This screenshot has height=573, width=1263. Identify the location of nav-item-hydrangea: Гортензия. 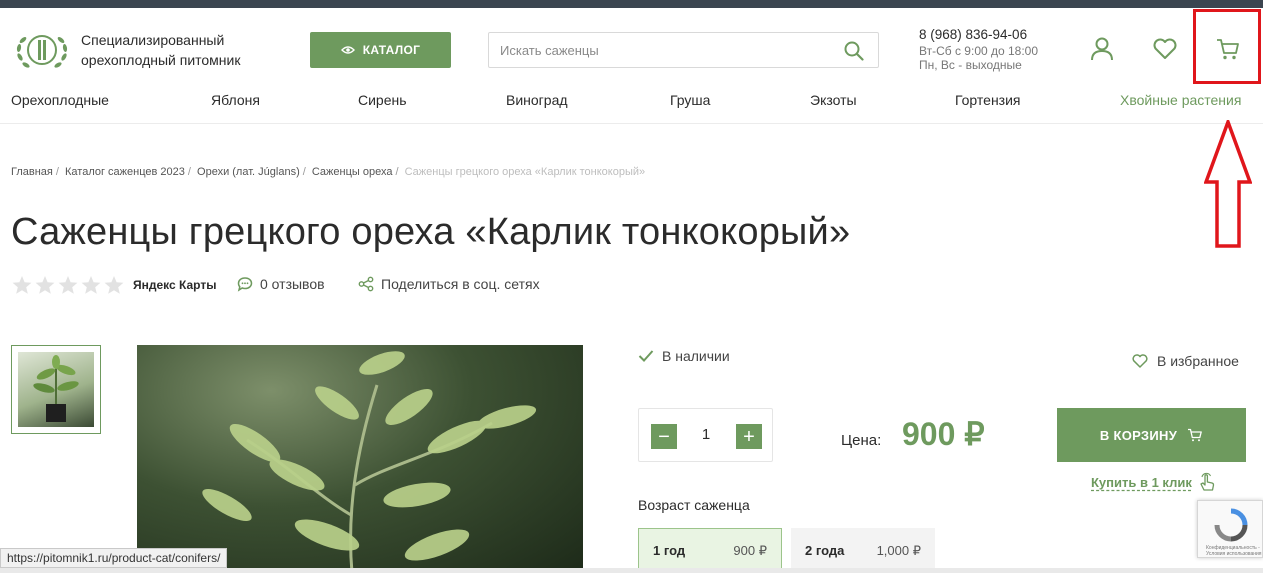
(988, 100).